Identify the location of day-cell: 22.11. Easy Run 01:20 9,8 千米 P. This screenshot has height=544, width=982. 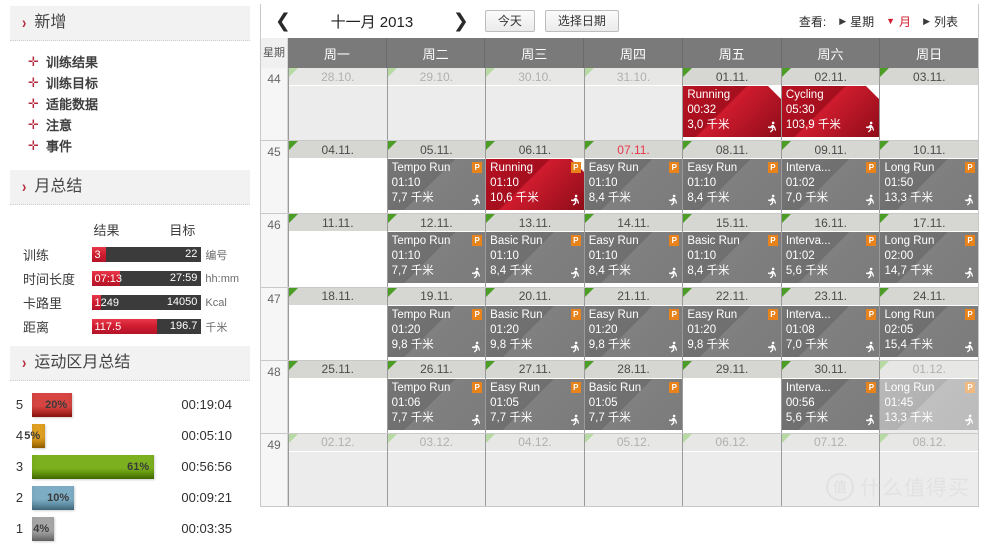
(731, 323).